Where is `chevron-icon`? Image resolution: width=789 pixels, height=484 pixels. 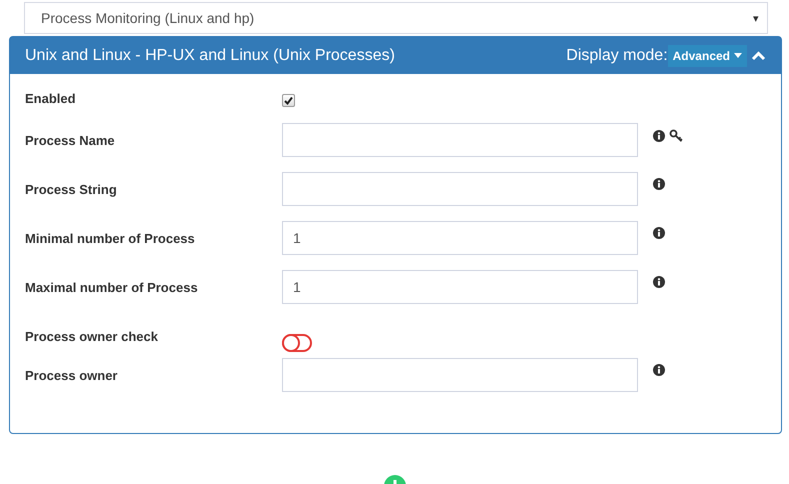 chevron-icon is located at coordinates (758, 55).